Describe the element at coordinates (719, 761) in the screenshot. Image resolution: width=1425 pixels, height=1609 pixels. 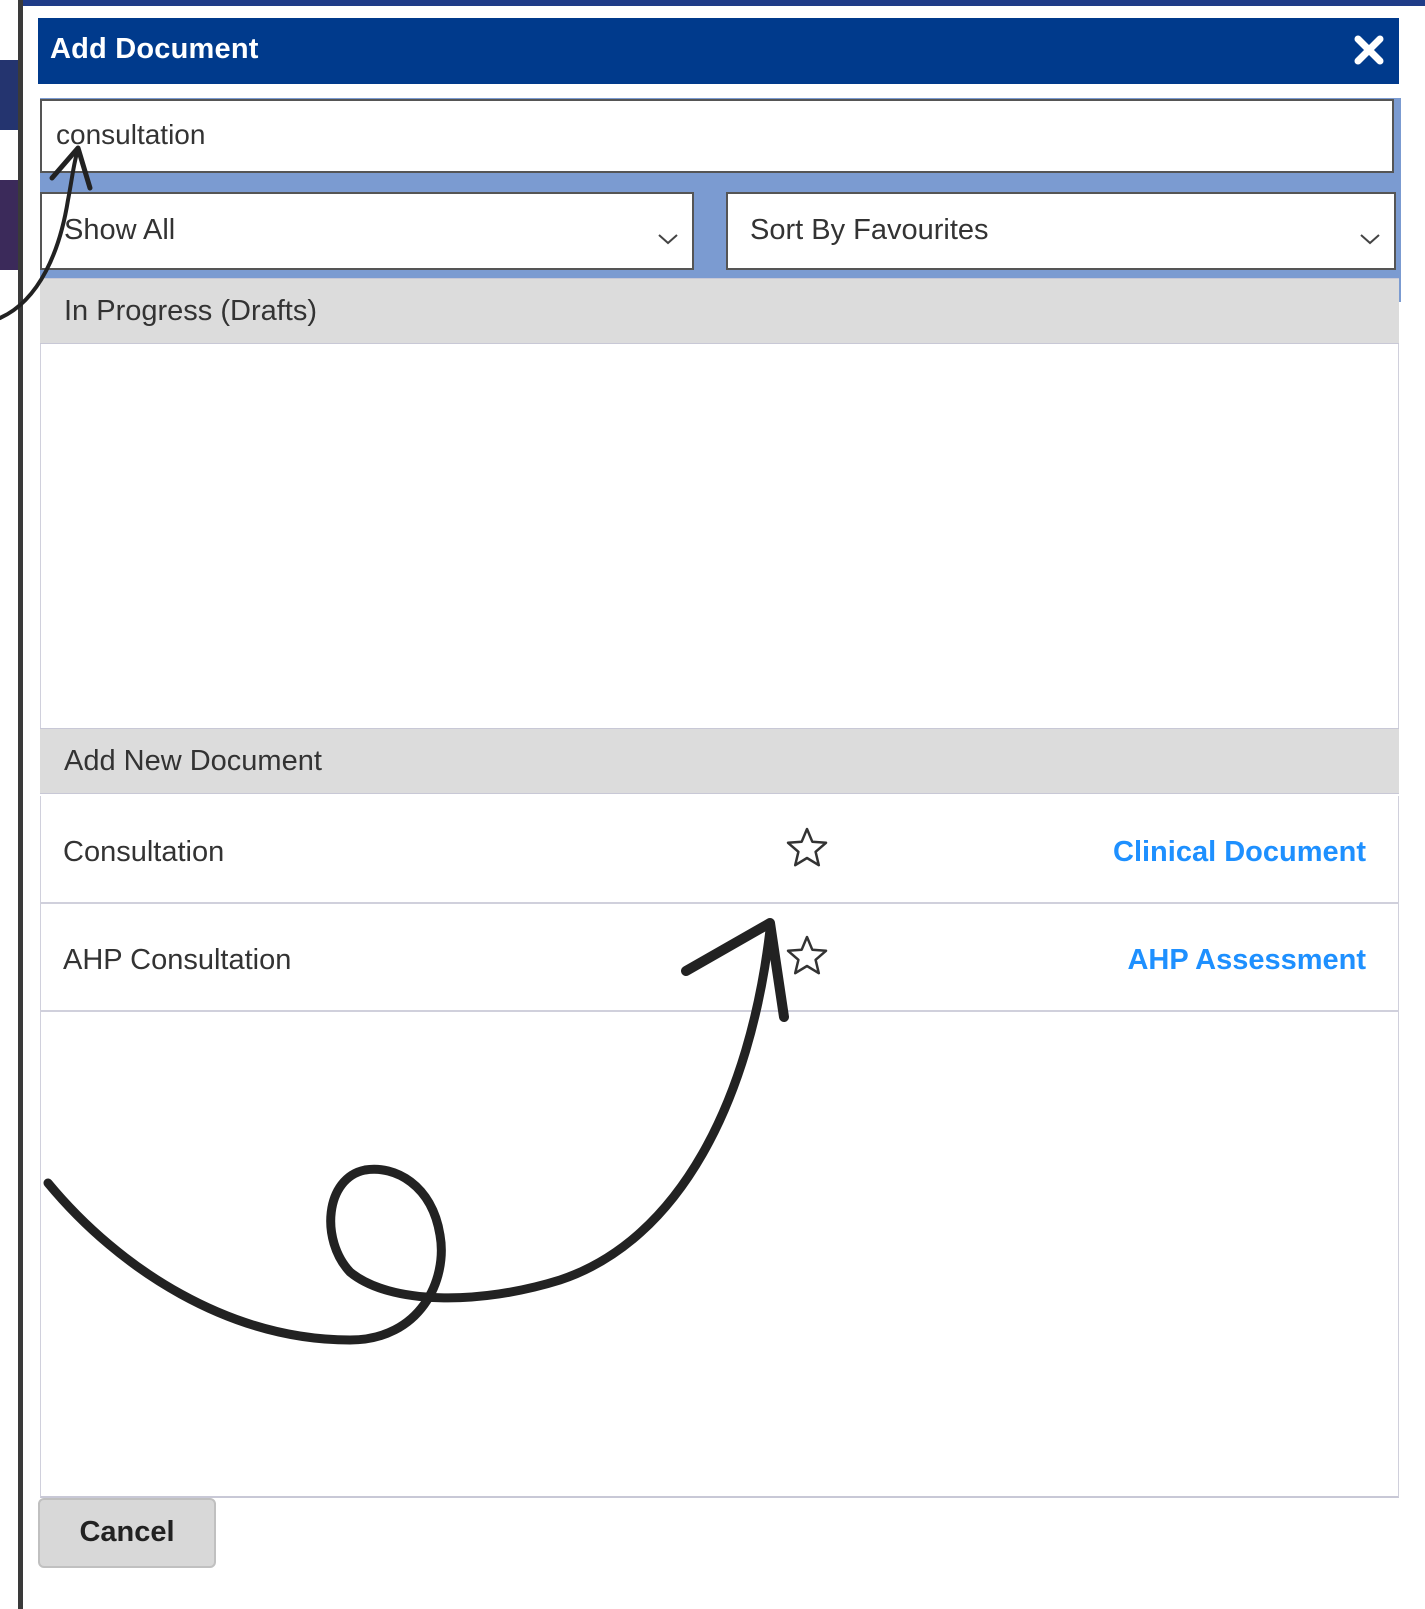
I see `new-document-section-header: Add New Document` at that location.